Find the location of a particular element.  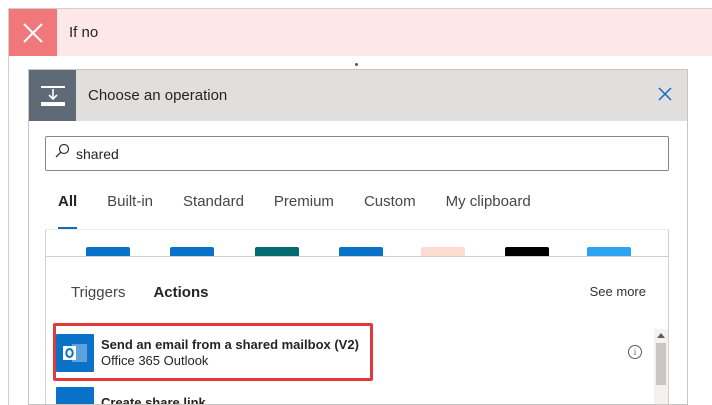

if-no-branch-header: If no is located at coordinates (360, 32).